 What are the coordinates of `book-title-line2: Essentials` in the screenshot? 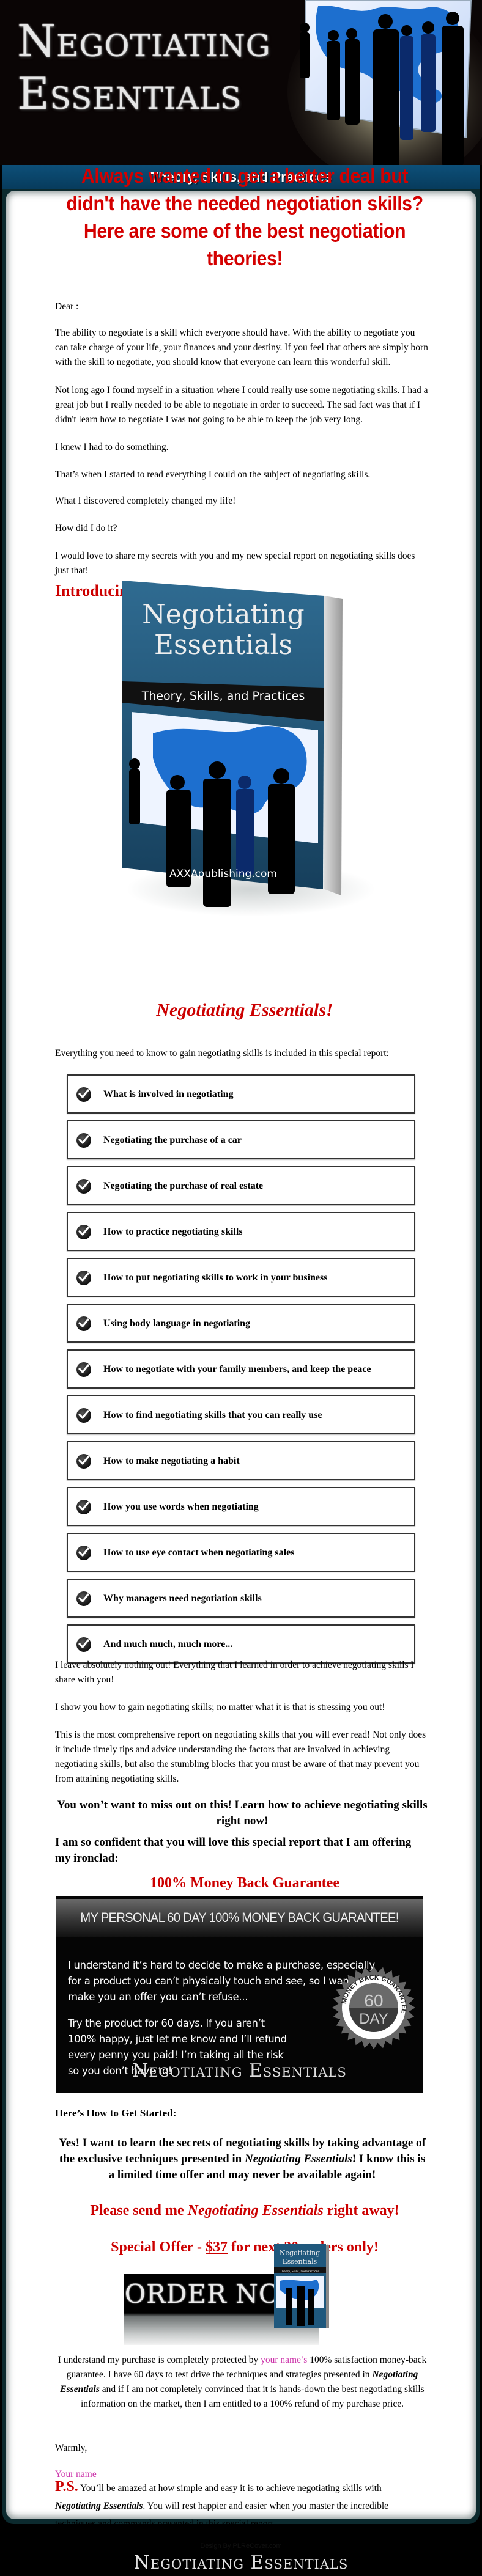 It's located at (223, 645).